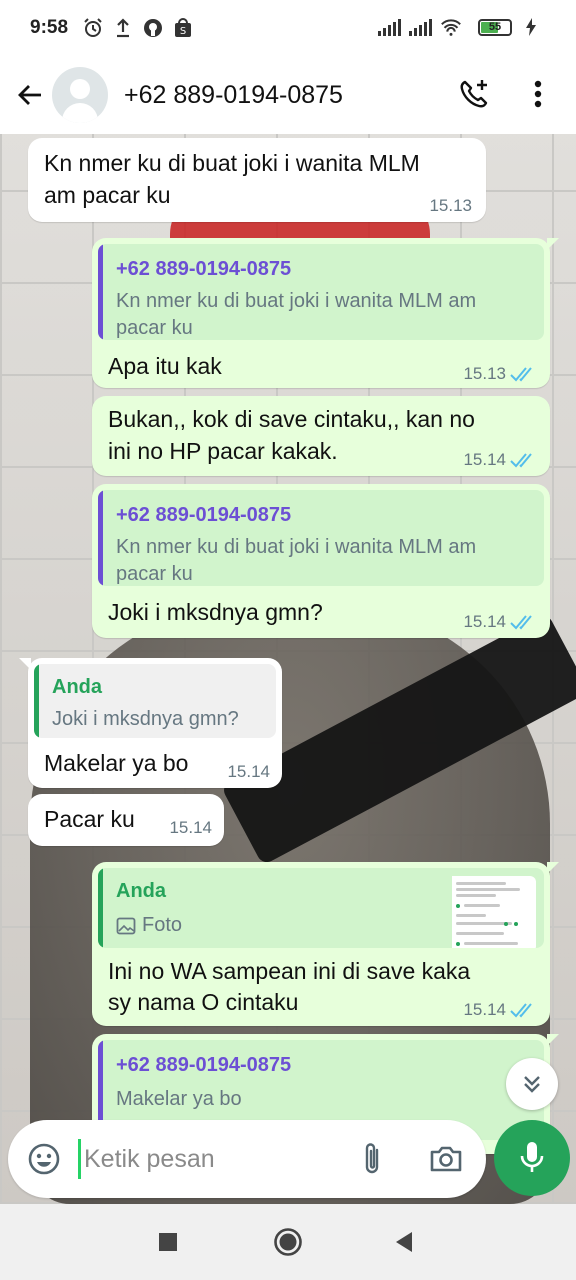 This screenshot has width=576, height=1280. I want to click on mic-icon, so click(532, 1157).